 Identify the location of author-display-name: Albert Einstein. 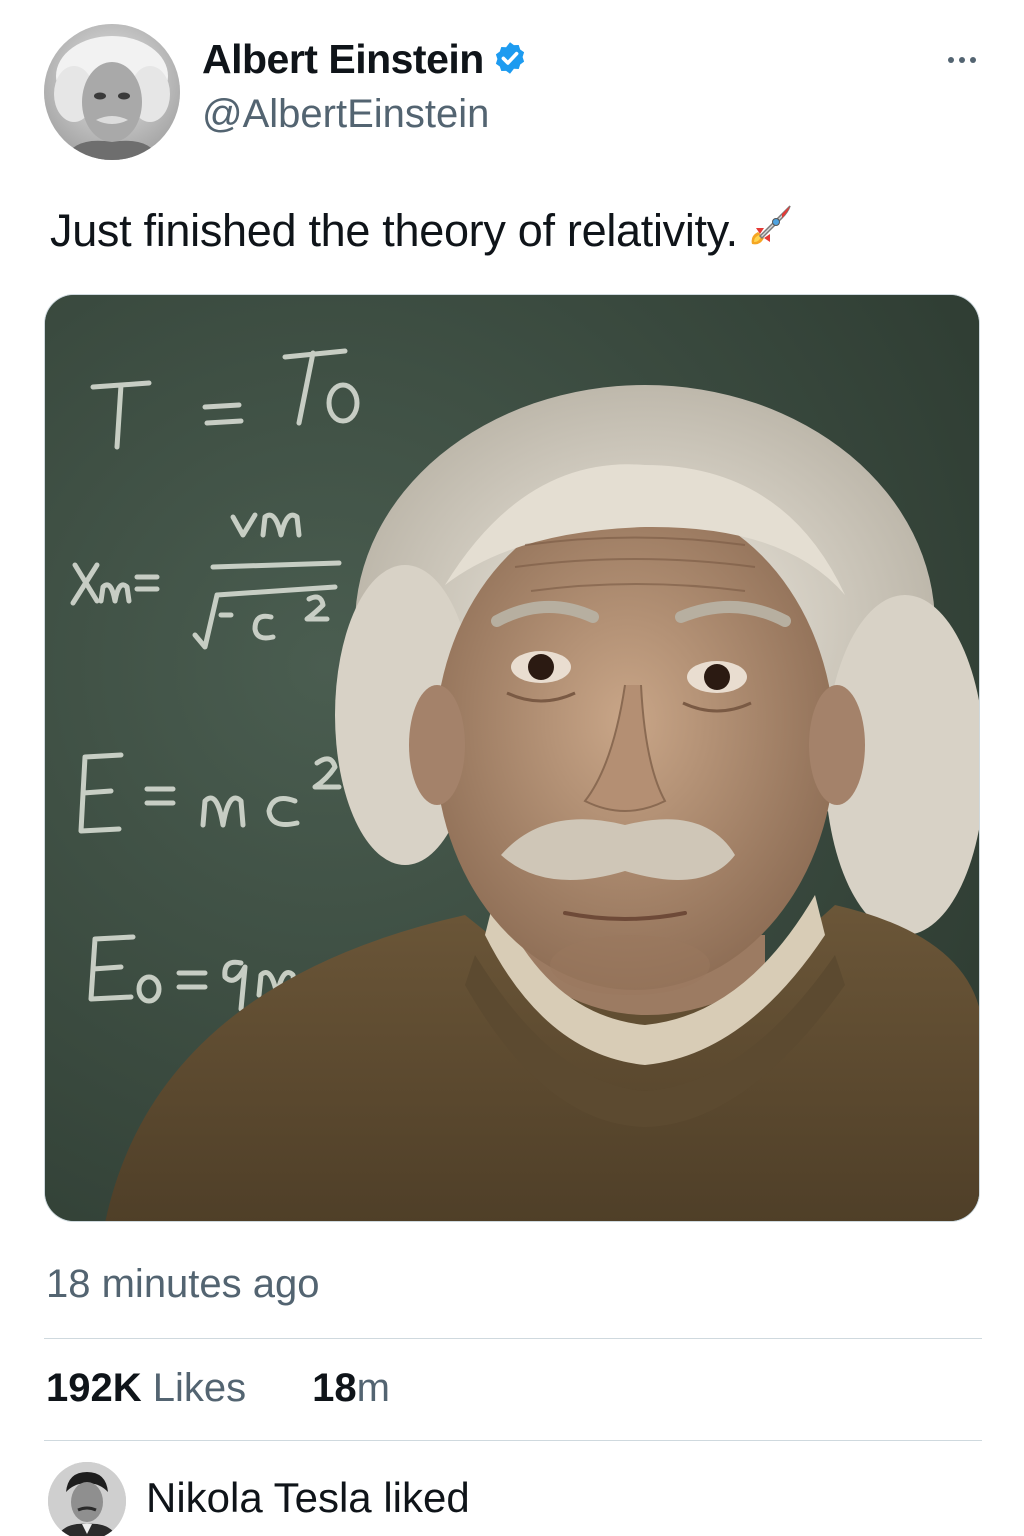
(343, 59).